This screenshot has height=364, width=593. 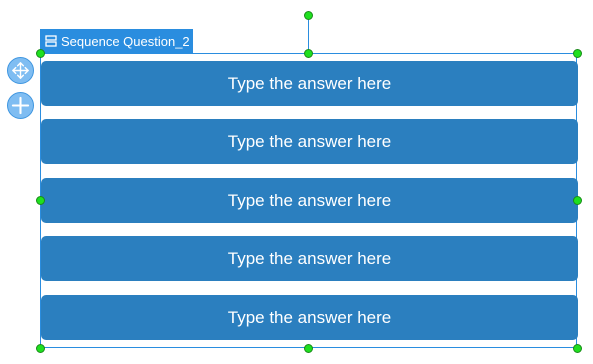 What do you see at coordinates (577, 348) in the screenshot?
I see `resize-handle-bottom-right` at bounding box center [577, 348].